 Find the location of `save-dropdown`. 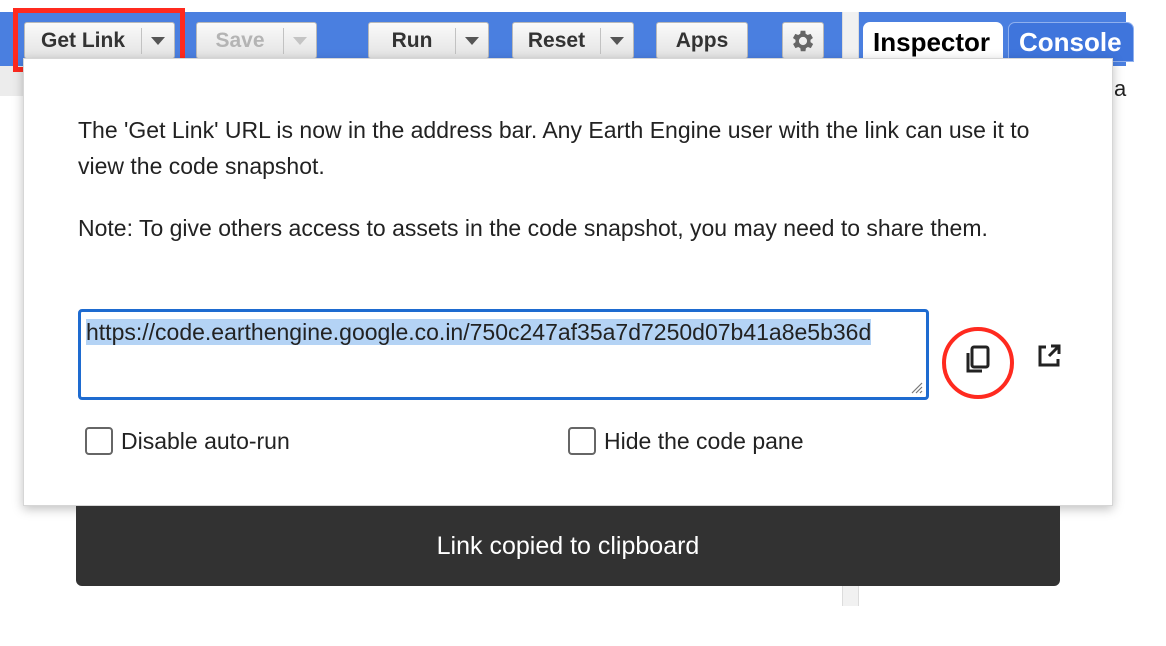

save-dropdown is located at coordinates (300, 40).